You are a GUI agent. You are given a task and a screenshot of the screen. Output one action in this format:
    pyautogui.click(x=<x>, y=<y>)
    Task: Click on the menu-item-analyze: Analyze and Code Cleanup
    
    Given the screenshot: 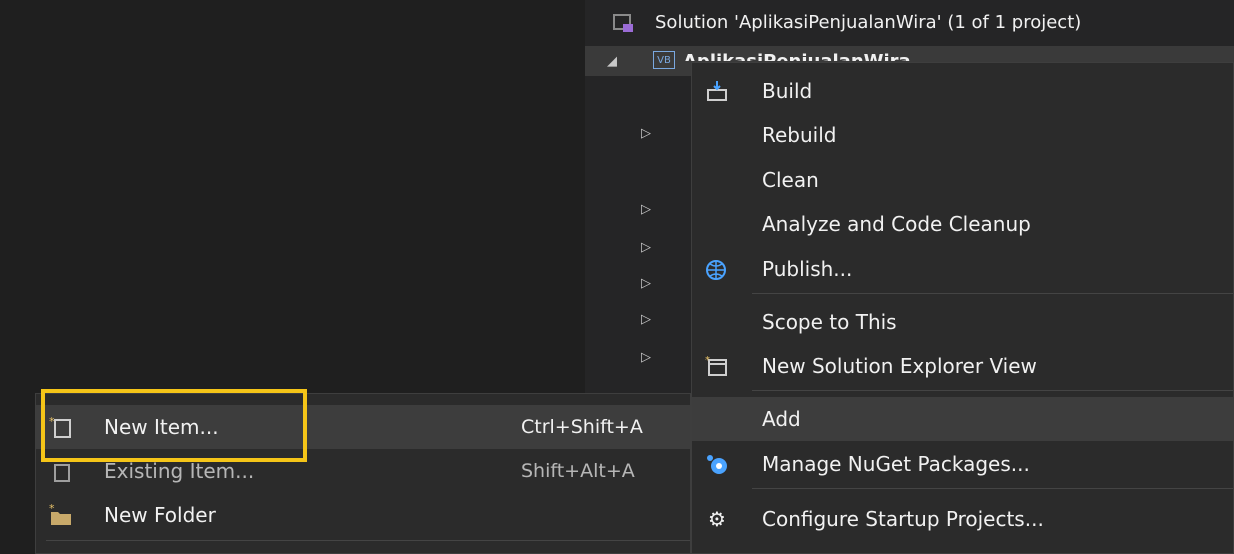 What is the action you would take?
    pyautogui.click(x=962, y=224)
    